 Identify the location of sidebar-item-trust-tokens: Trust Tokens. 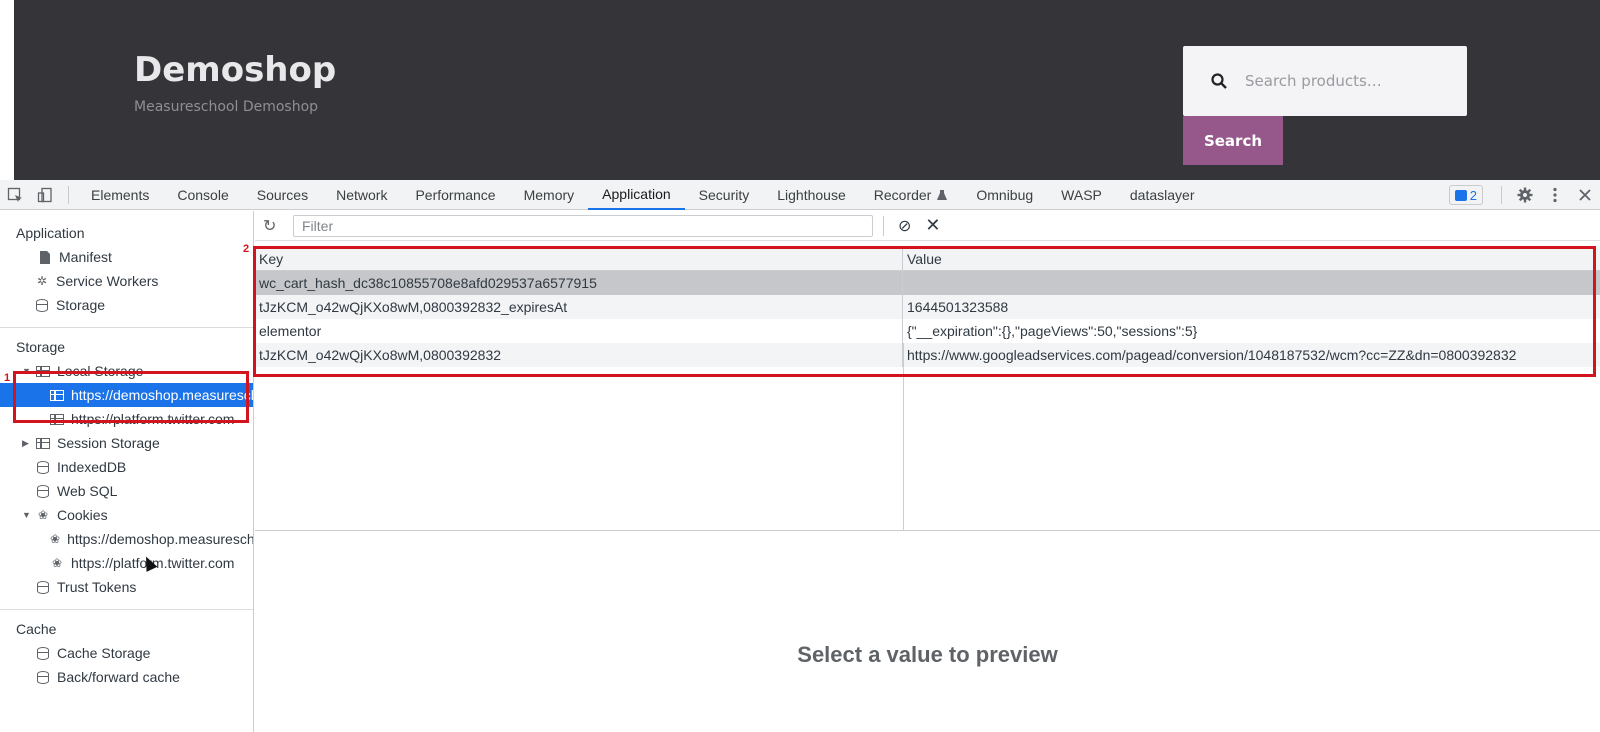
(126, 587).